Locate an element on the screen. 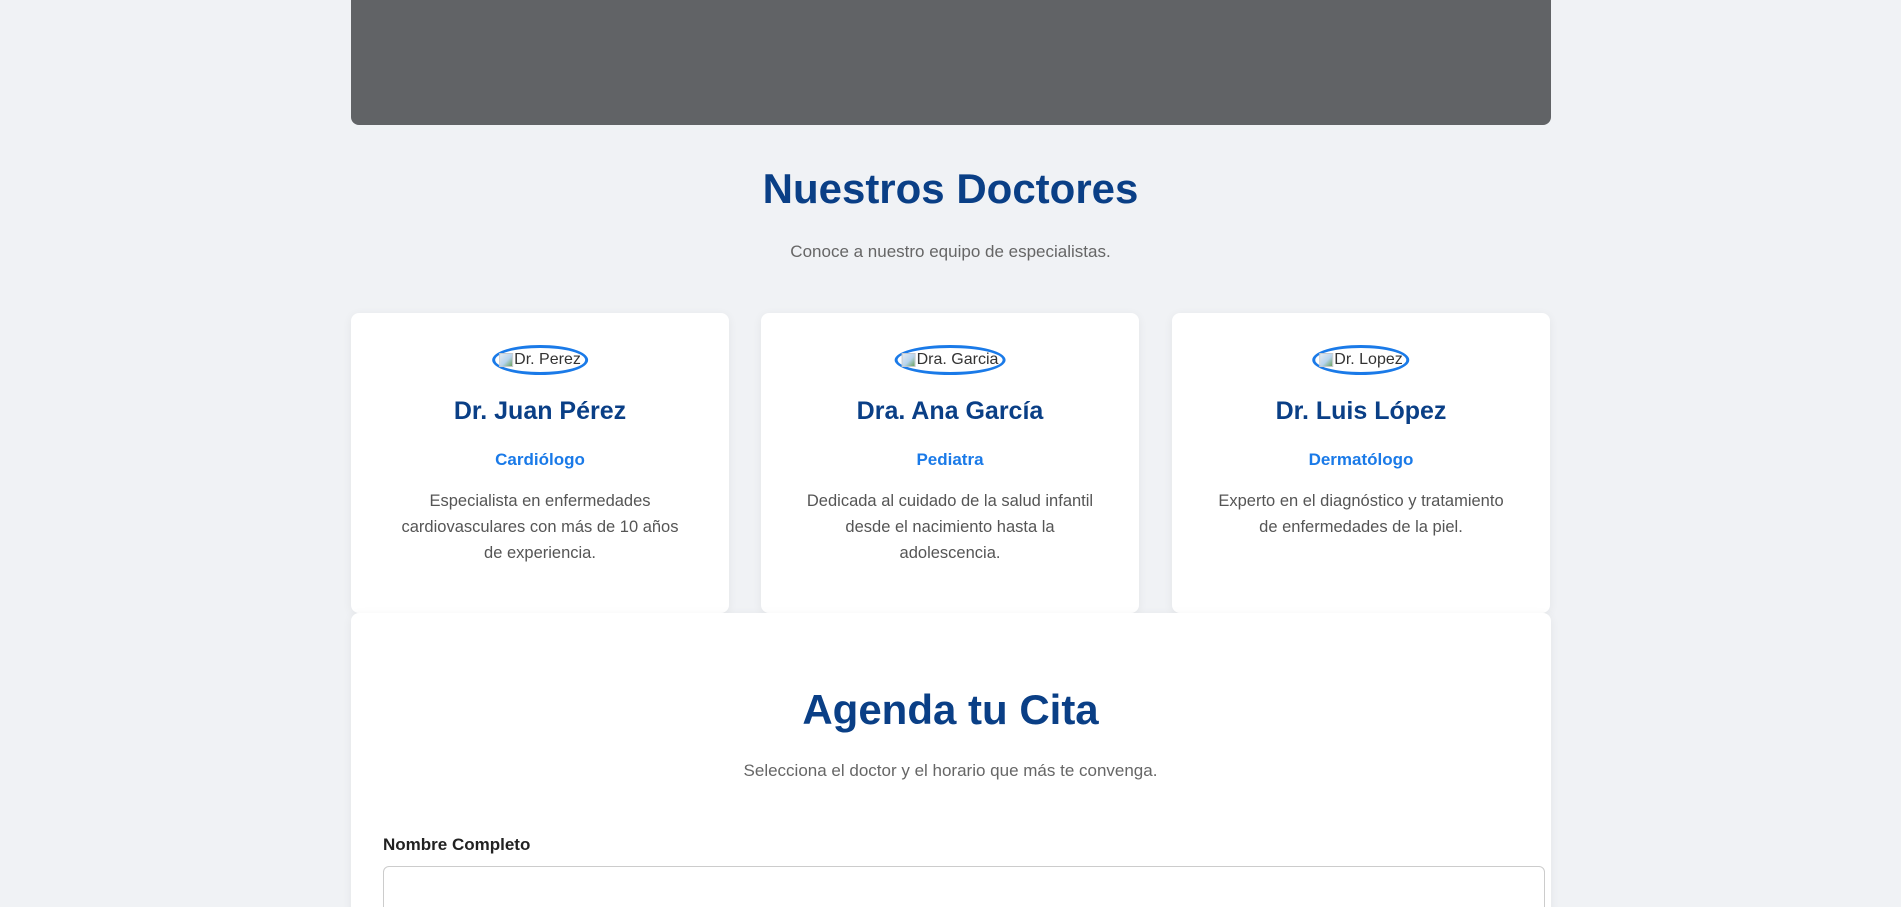  doctor-photo: Dr. Lopez is located at coordinates (1361, 360).